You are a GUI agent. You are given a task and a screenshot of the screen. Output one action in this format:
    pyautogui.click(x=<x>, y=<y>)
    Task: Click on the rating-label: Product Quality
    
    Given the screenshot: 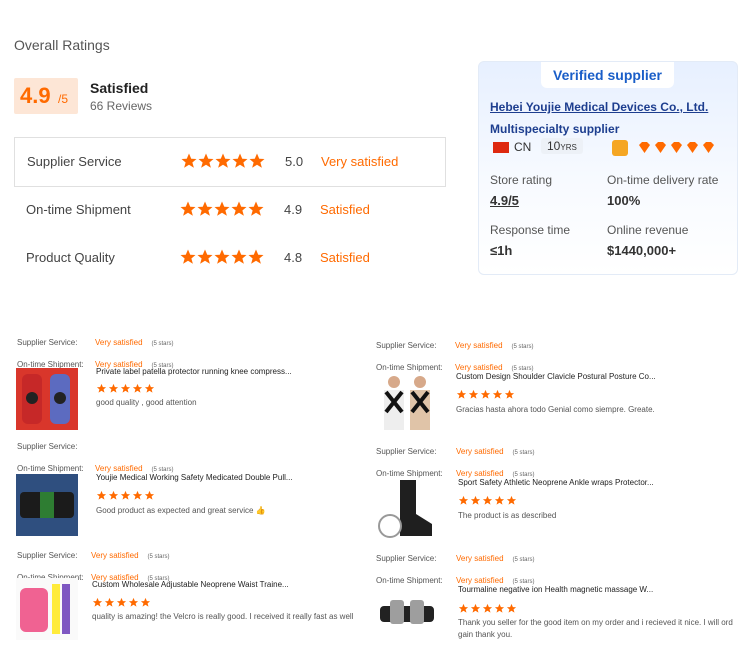 What is the action you would take?
    pyautogui.click(x=70, y=257)
    